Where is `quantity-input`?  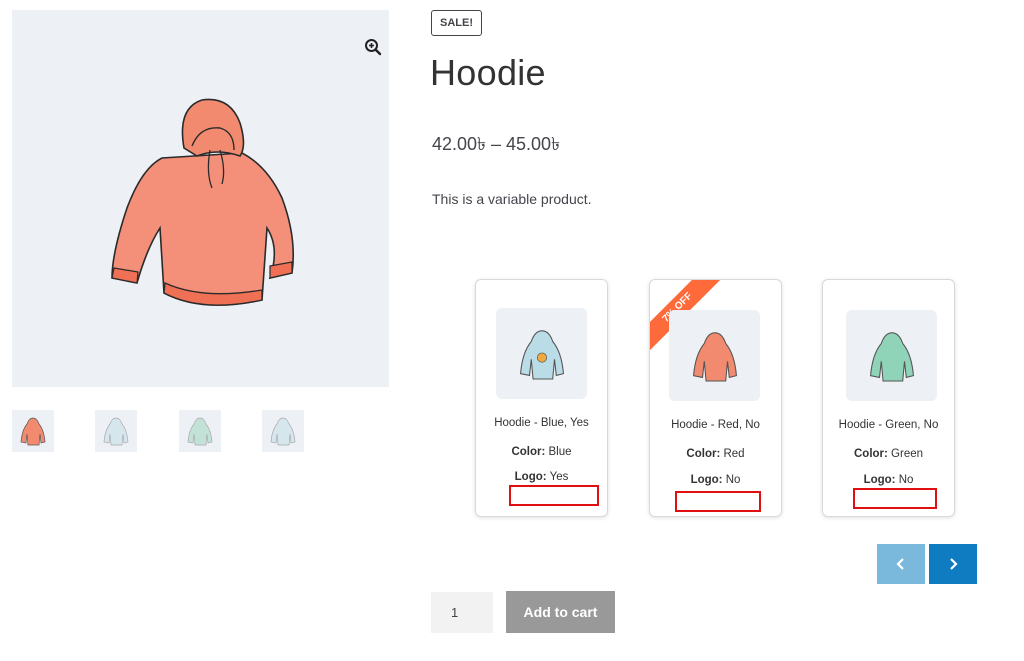 quantity-input is located at coordinates (462, 612).